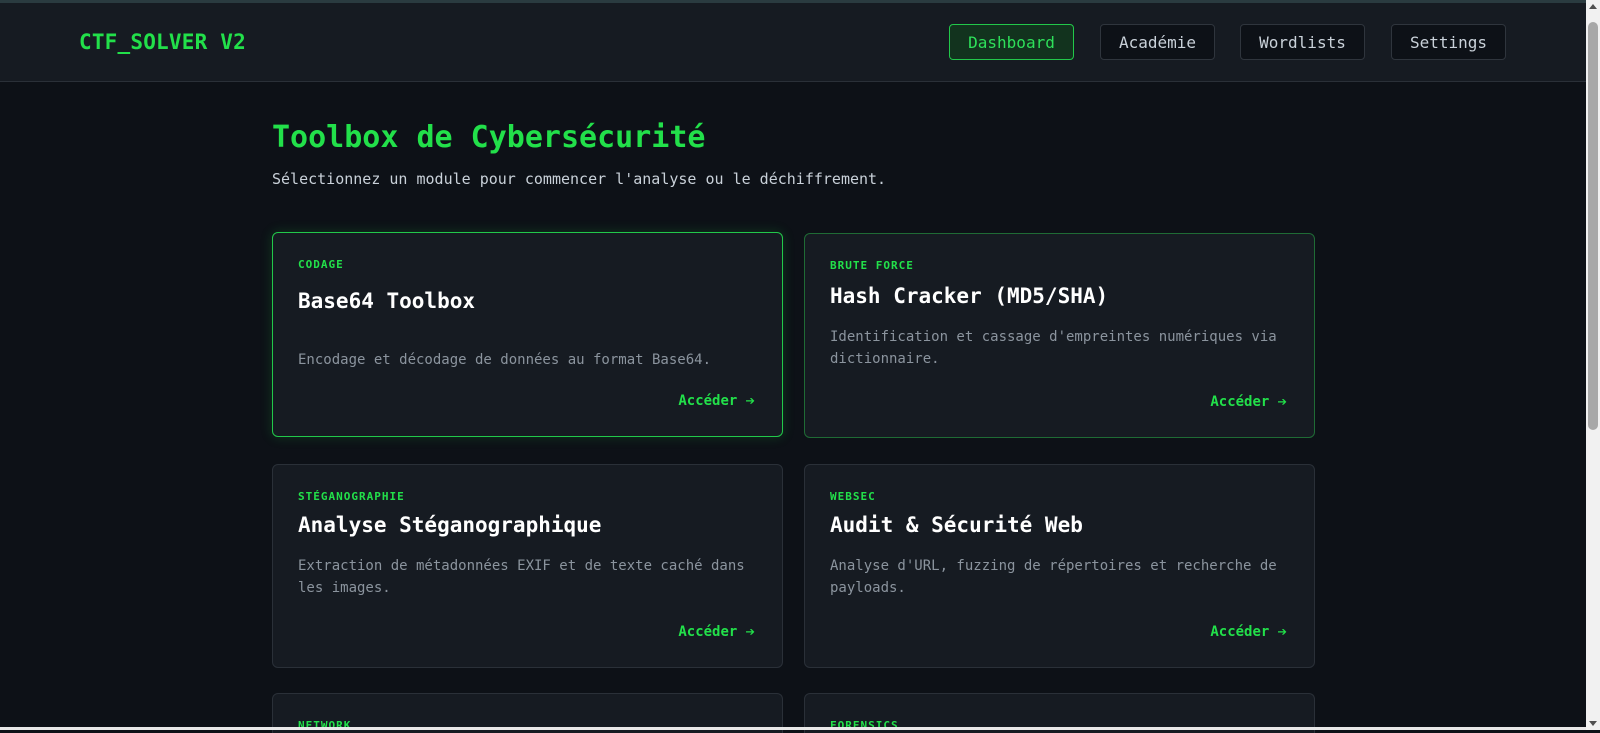 Image resolution: width=1600 pixels, height=733 pixels. I want to click on scroll-down-icon, so click(1593, 723).